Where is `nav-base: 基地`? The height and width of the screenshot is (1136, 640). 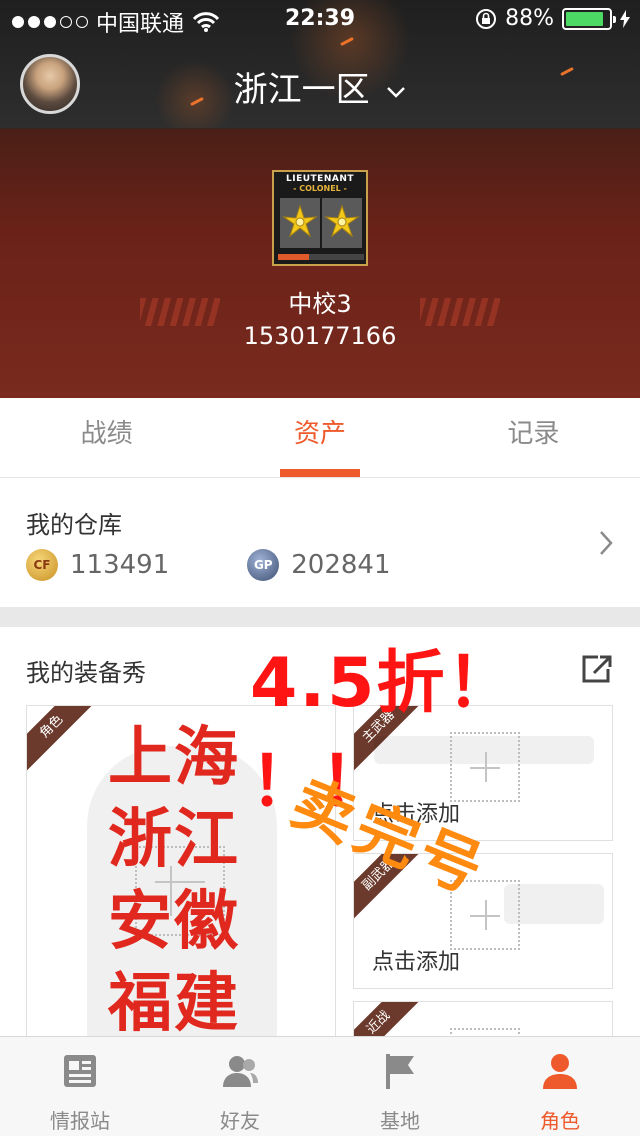
nav-base: 基地 is located at coordinates (400, 1086).